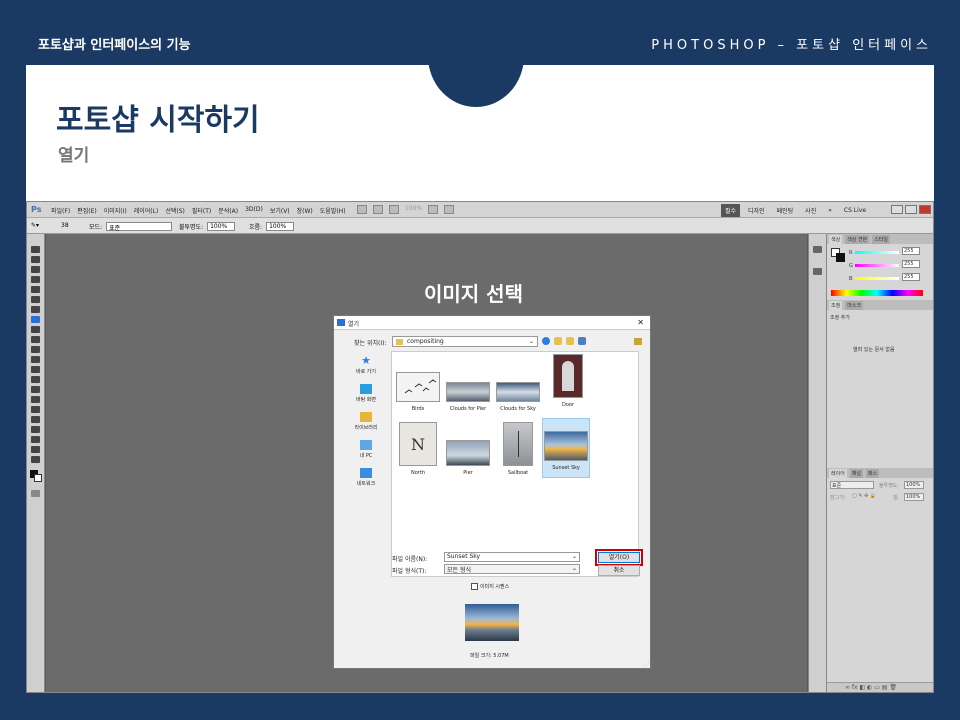  Describe the element at coordinates (830, 210) in the screenshot. I see `more-workspaces-icon: »` at that location.